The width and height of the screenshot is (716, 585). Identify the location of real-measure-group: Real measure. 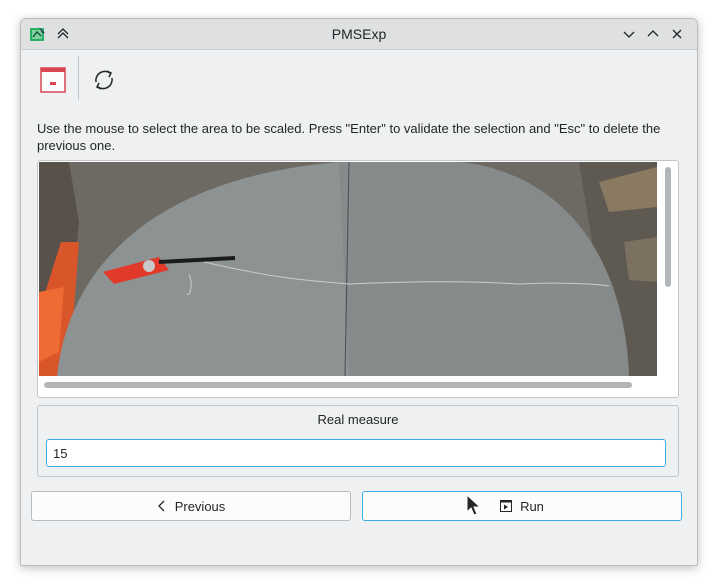
(358, 441).